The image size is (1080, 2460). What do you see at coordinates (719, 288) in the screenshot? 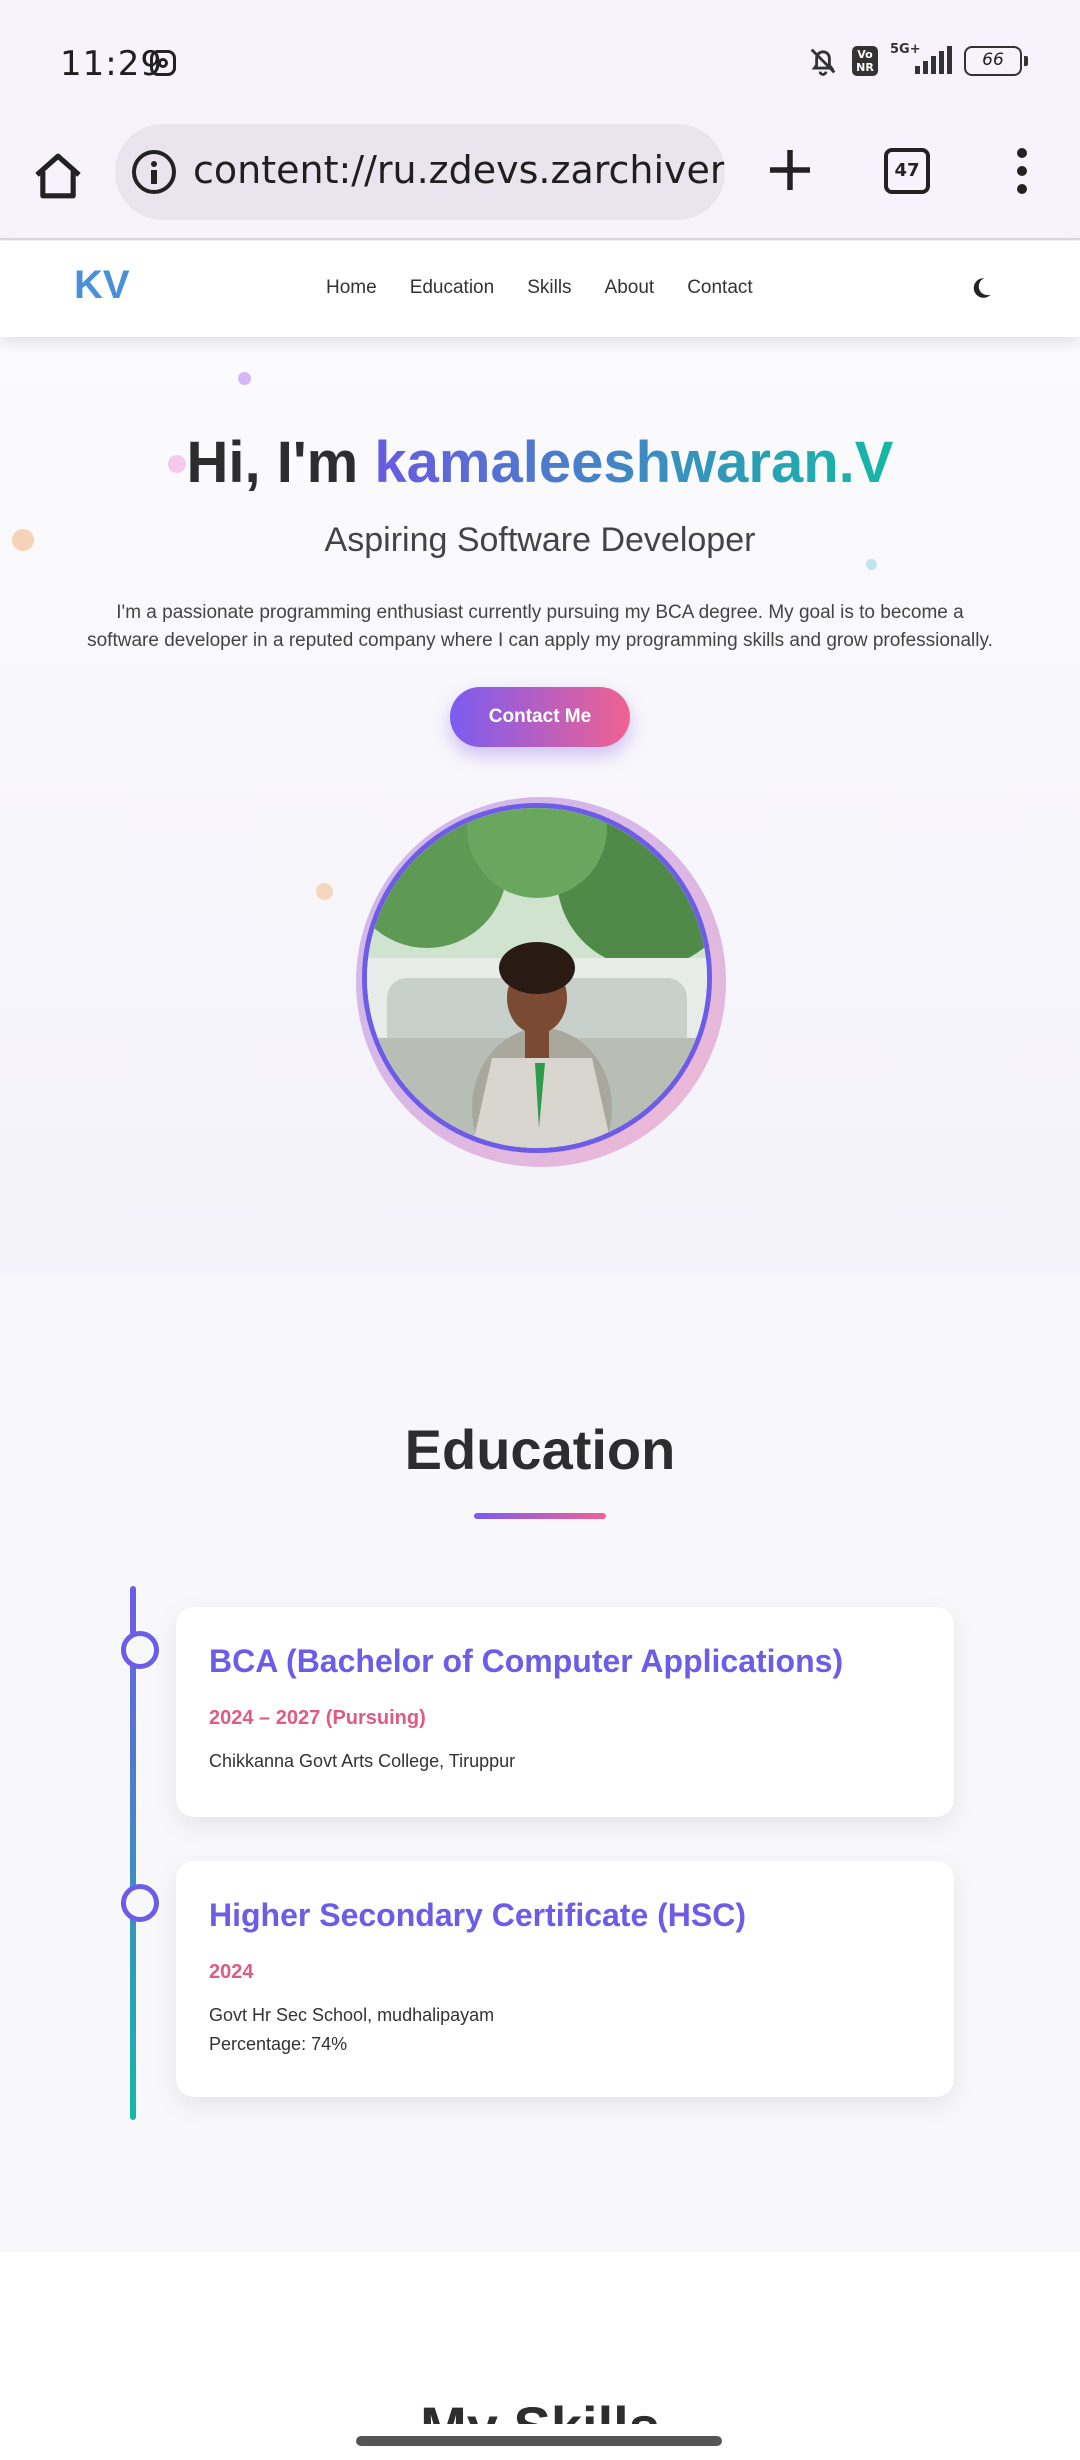
I see `nav-link-contact: Contact` at bounding box center [719, 288].